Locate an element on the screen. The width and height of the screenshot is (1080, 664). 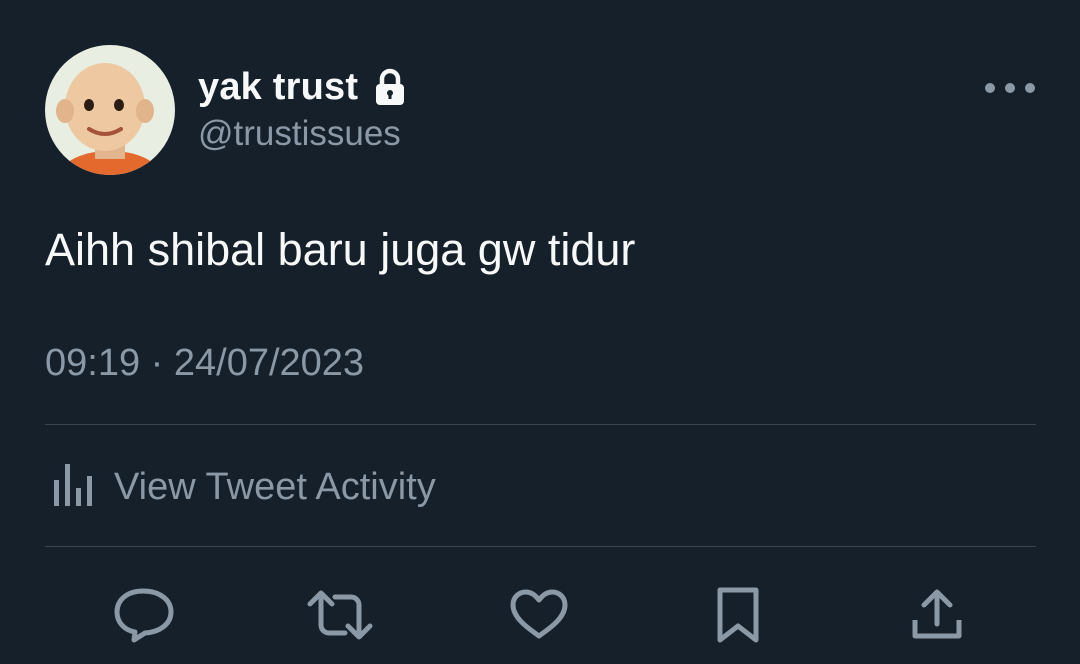
like-button is located at coordinates (539, 615).